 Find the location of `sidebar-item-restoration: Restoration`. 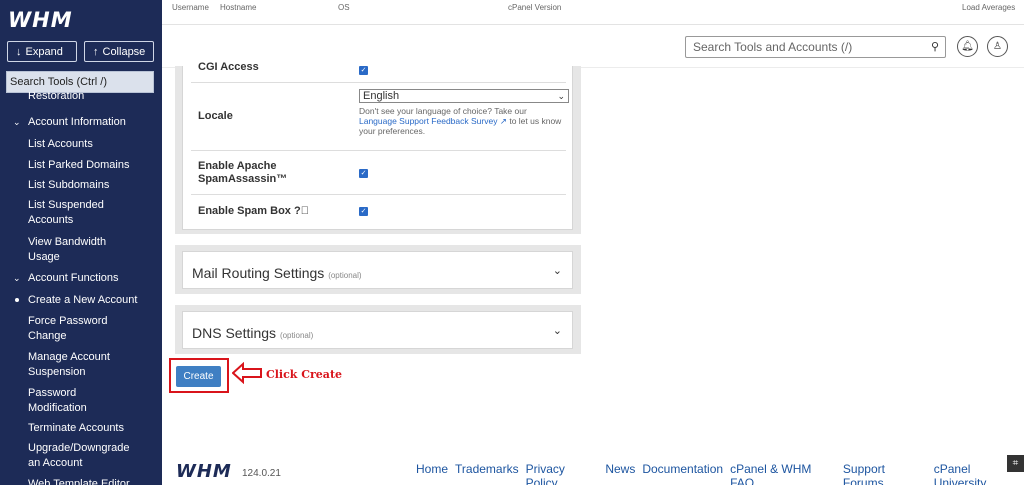

sidebar-item-restoration: Restoration is located at coordinates (90, 96).